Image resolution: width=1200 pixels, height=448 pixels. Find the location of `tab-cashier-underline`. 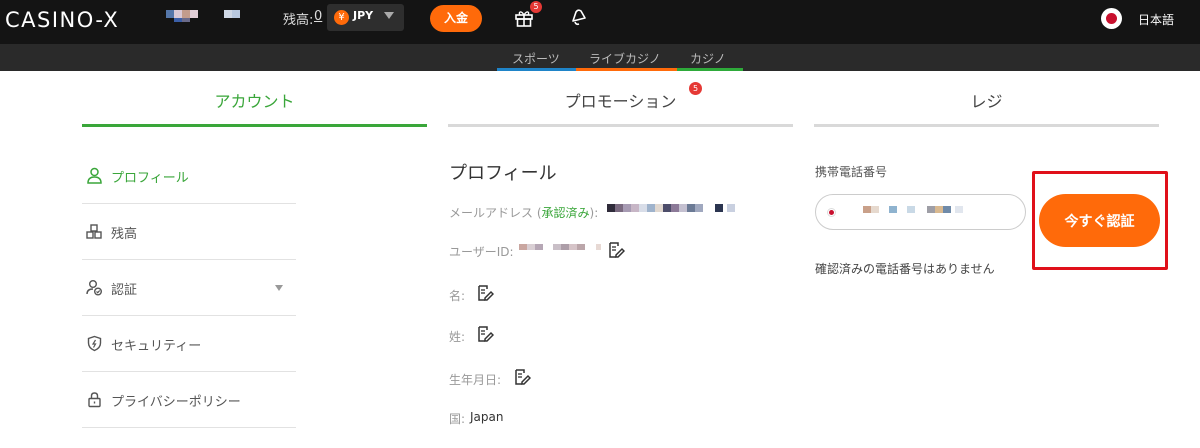

tab-cashier-underline is located at coordinates (986, 125).